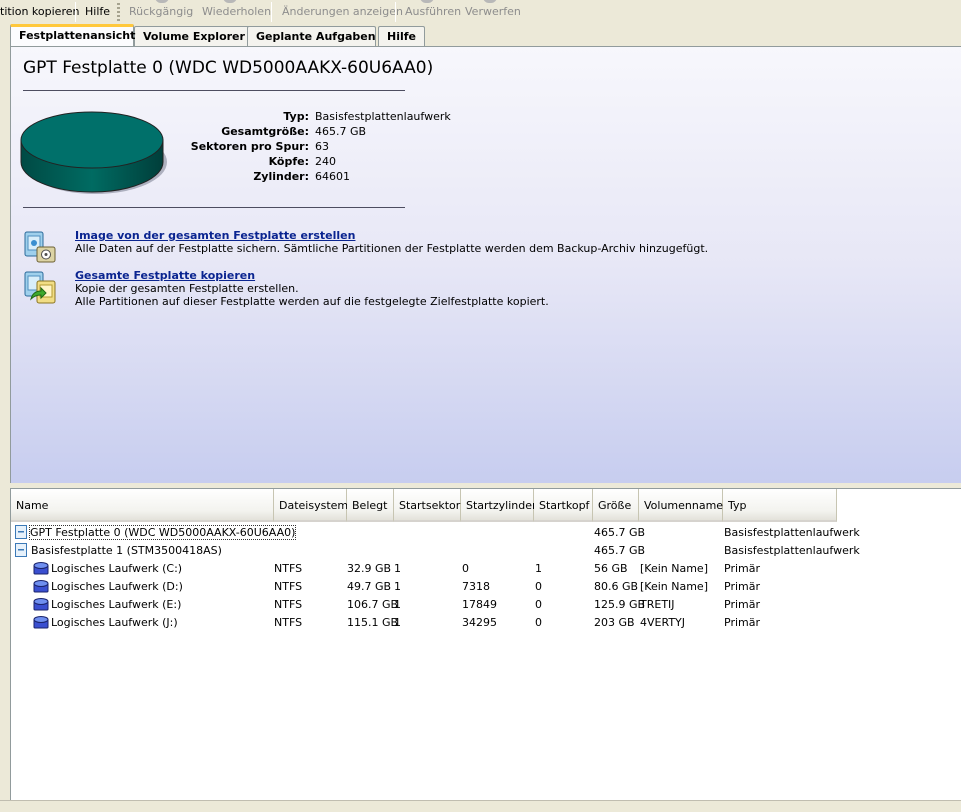 This screenshot has height=812, width=961. I want to click on row-start-cylinder: 7318, so click(476, 586).